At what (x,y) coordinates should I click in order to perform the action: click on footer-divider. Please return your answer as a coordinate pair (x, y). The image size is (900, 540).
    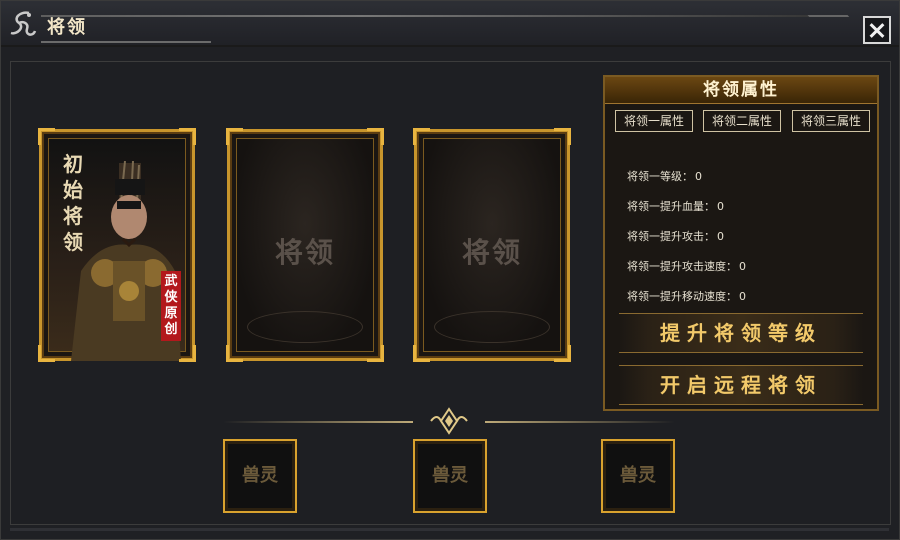
    Looking at the image, I should click on (449, 529).